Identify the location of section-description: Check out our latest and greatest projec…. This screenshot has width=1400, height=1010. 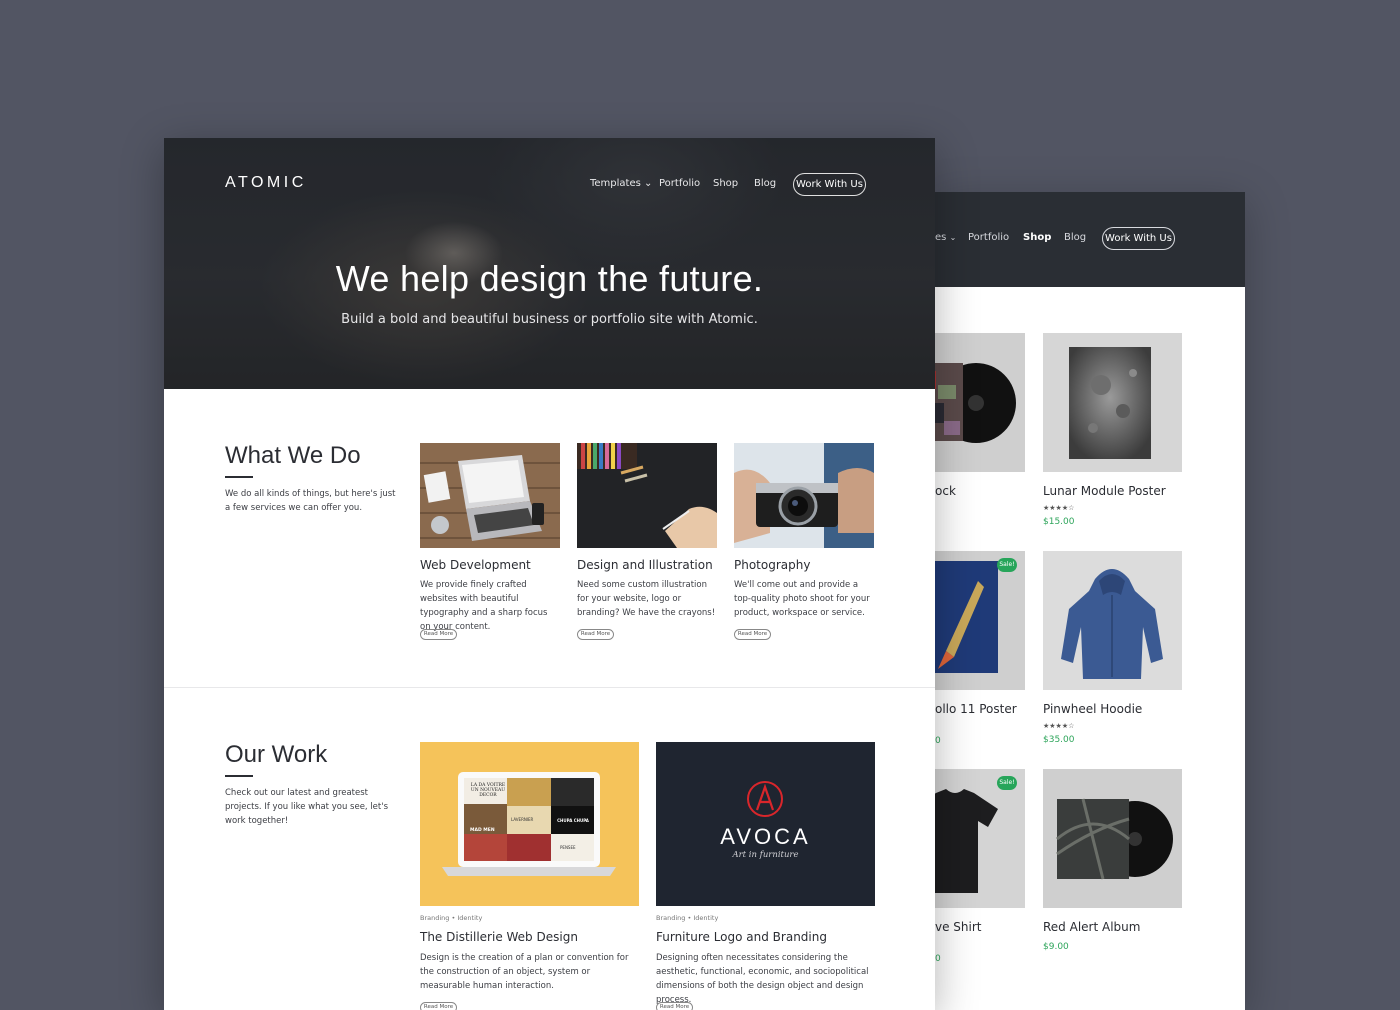
(307, 807).